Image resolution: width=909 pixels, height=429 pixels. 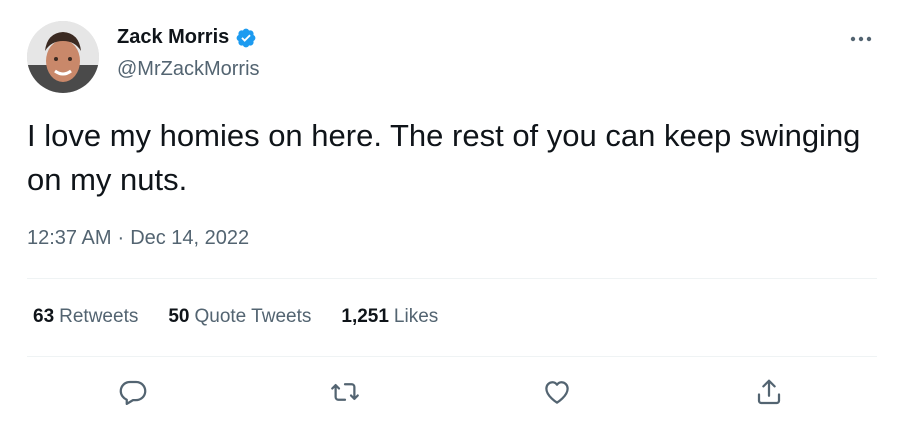 I want to click on divider-top, so click(x=452, y=278).